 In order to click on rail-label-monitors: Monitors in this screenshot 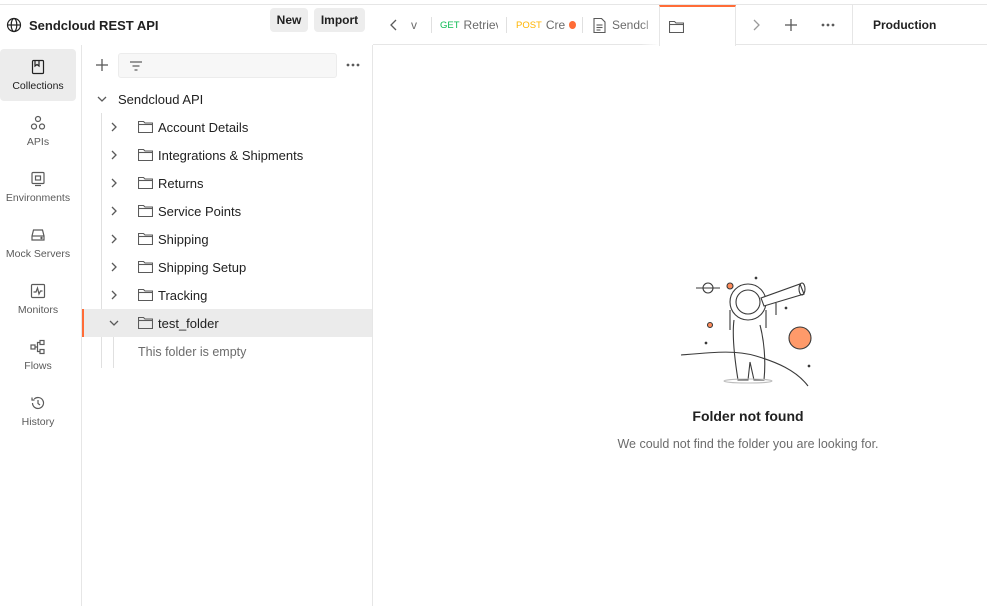, I will do `click(38, 309)`.